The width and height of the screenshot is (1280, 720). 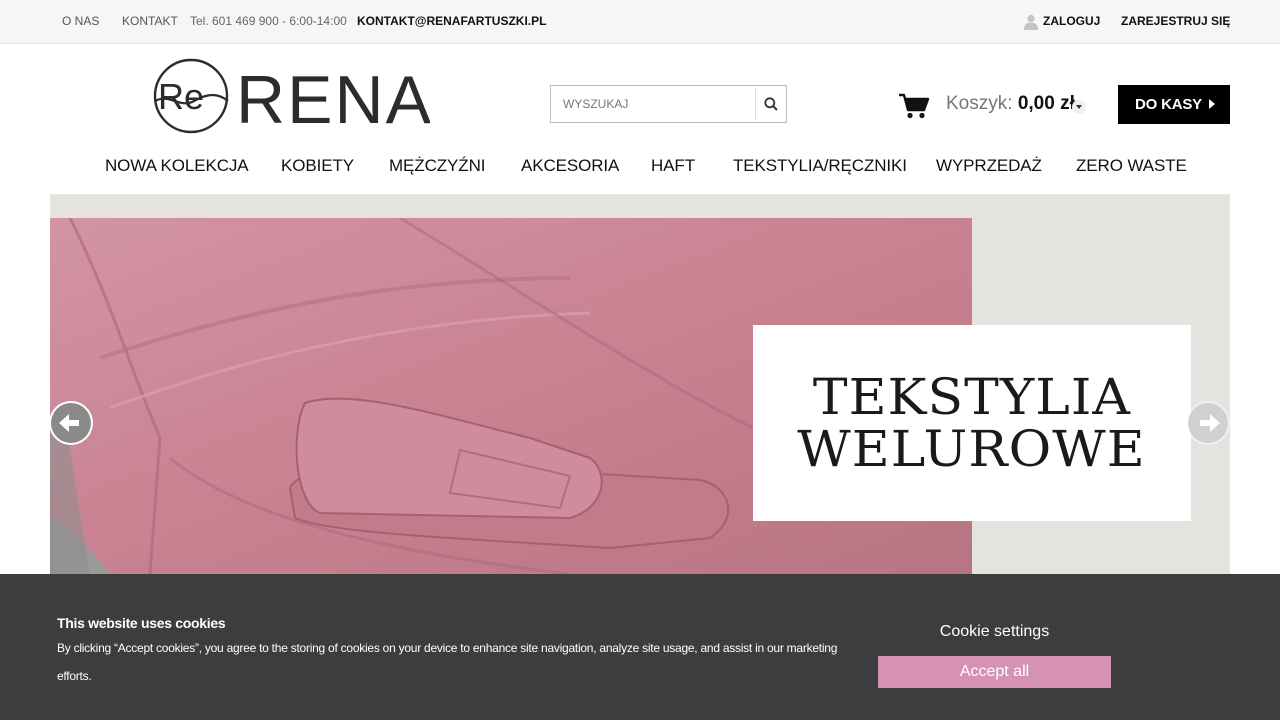 I want to click on cart-icon, so click(x=914, y=106).